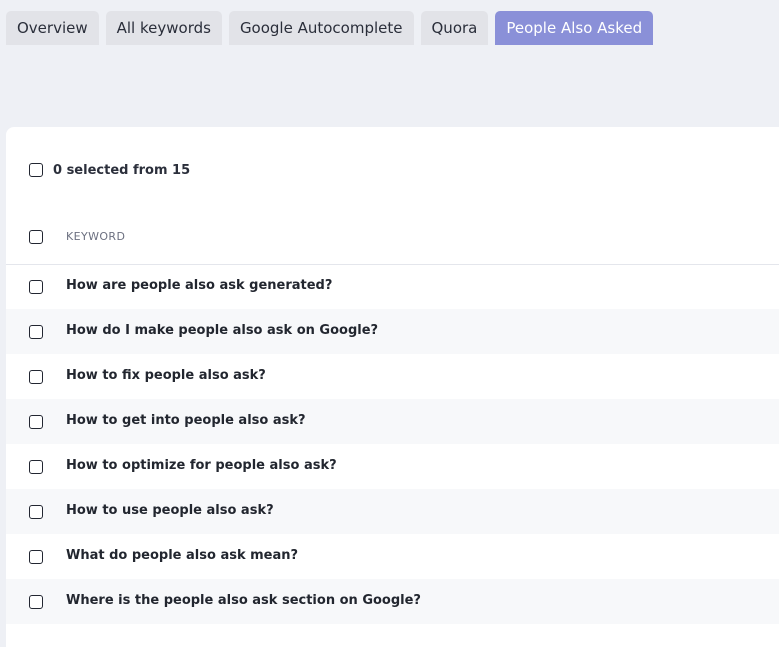 This screenshot has width=779, height=647. Describe the element at coordinates (454, 28) in the screenshot. I see `tab-quora: Quora` at that location.